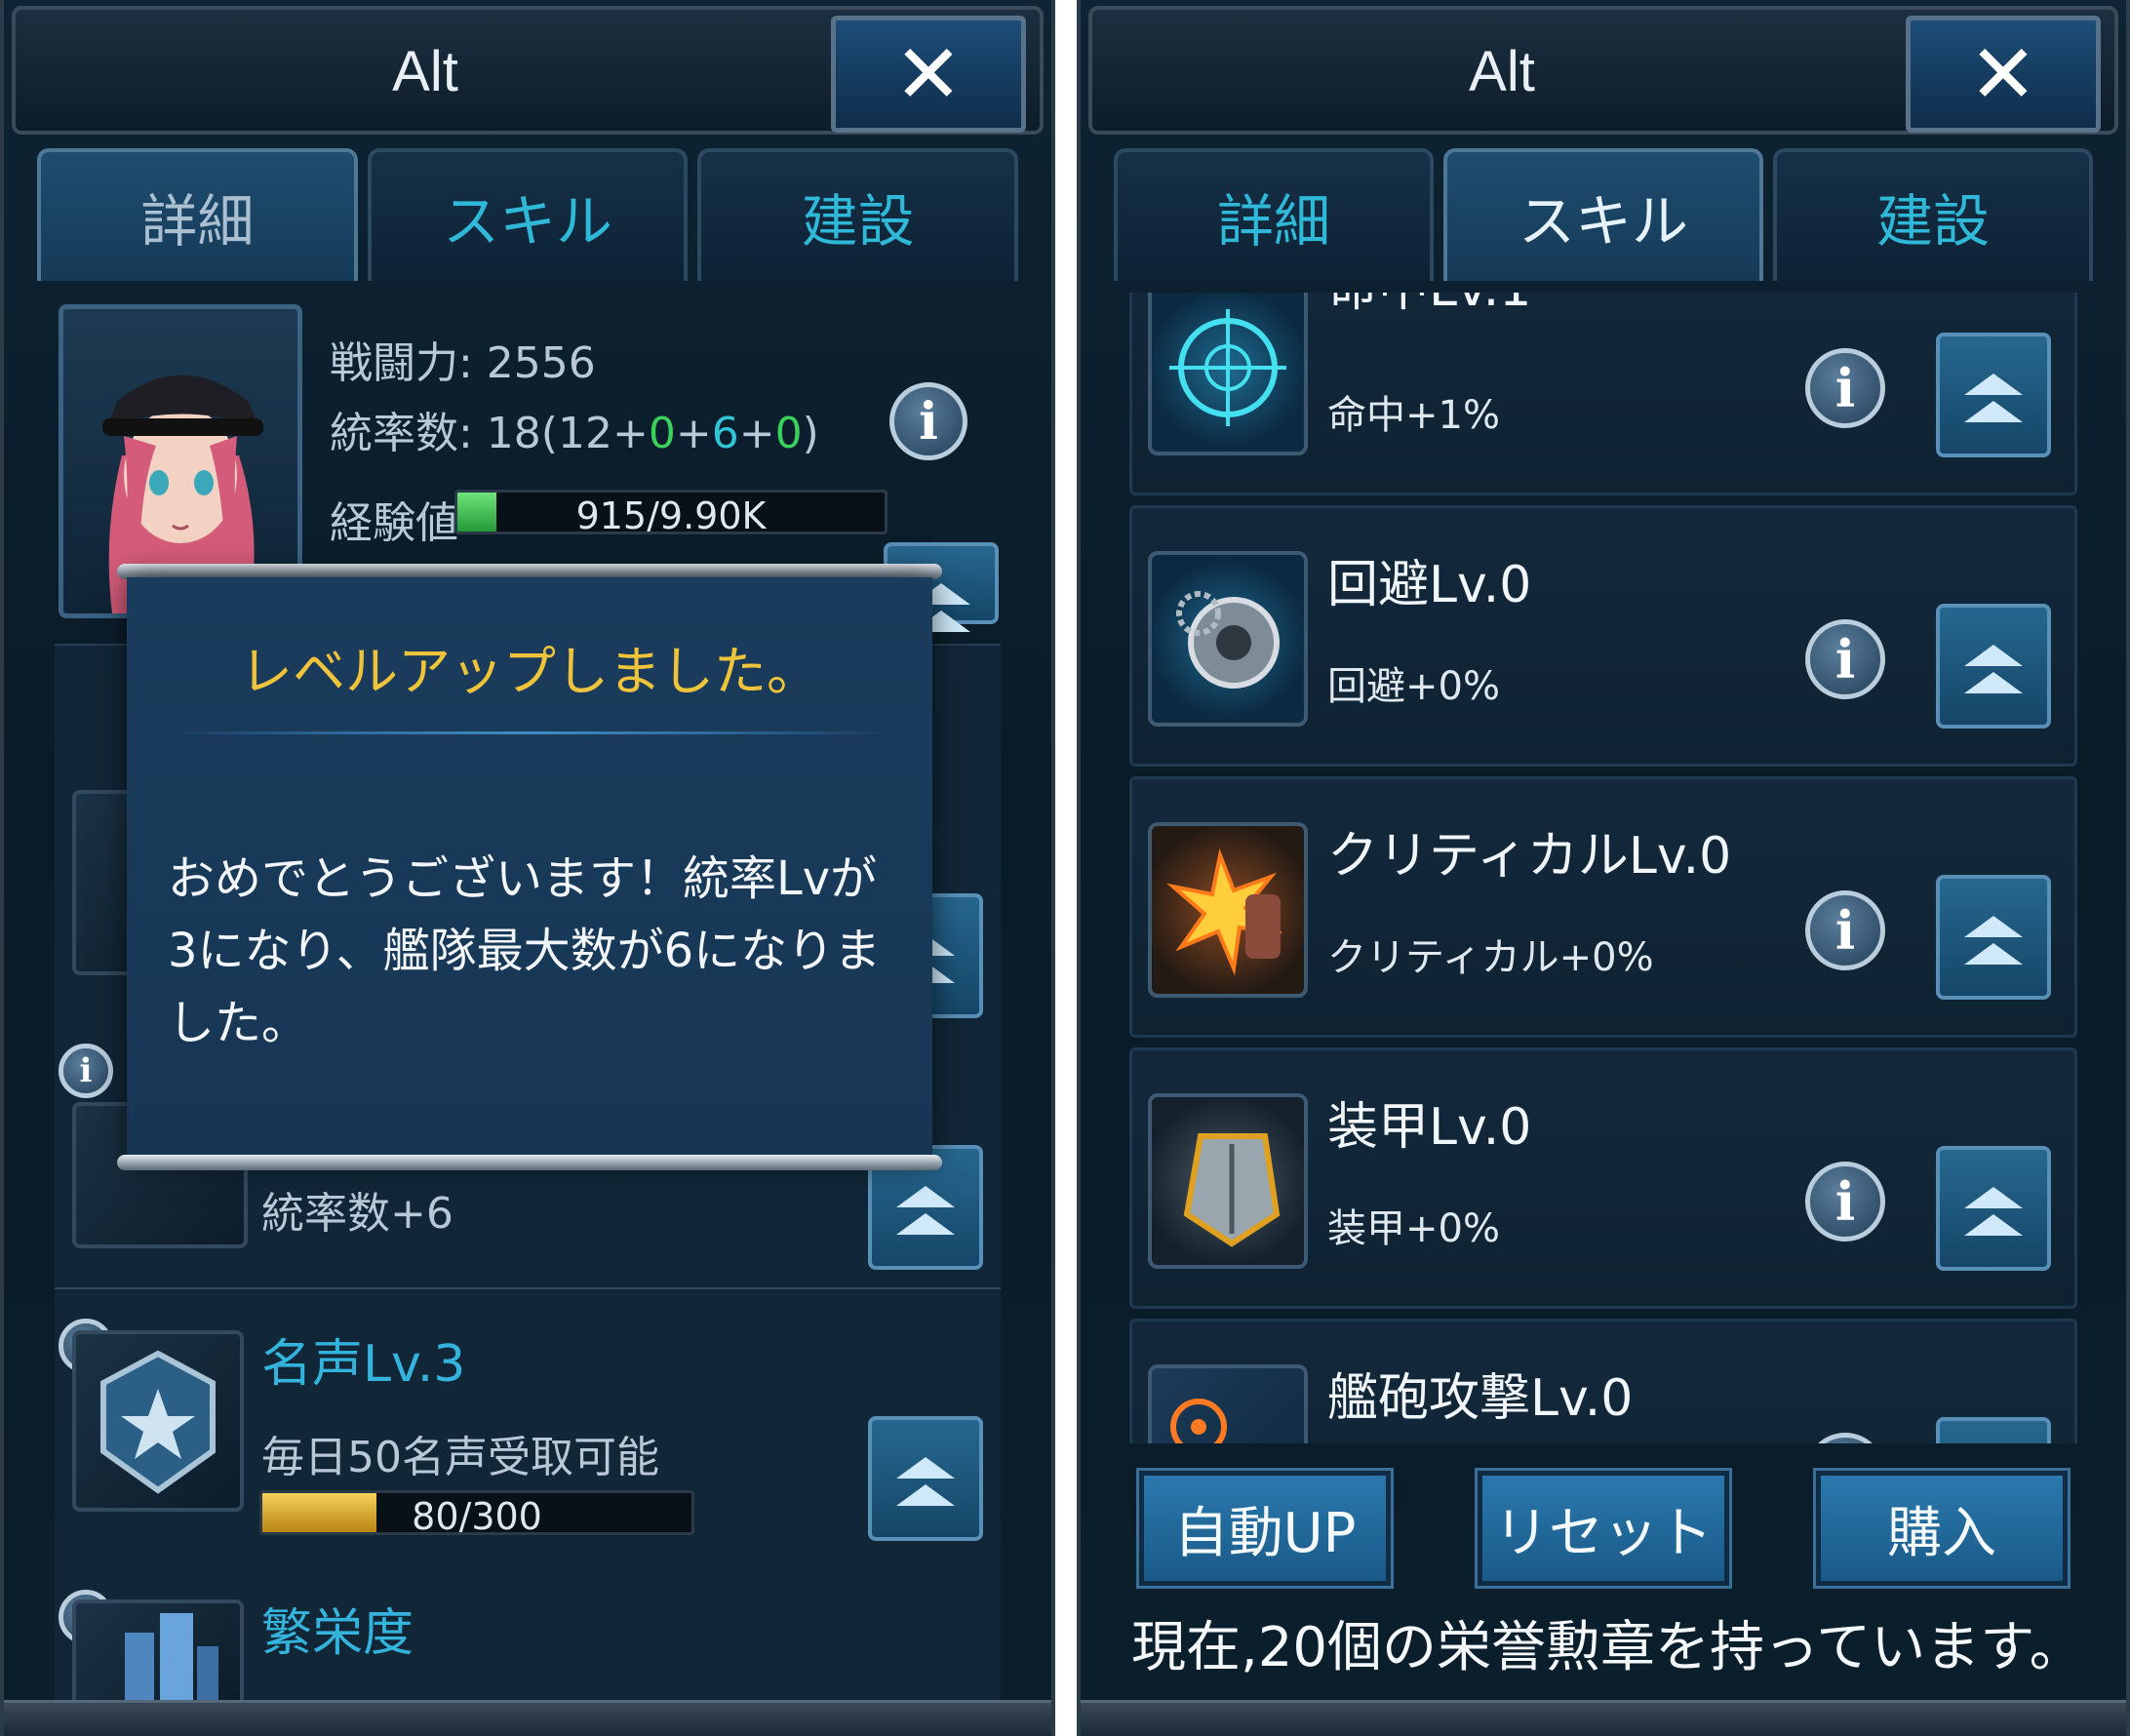  I want to click on skill-card: 艦砲攻撃Lv.0 i, so click(1603, 1381).